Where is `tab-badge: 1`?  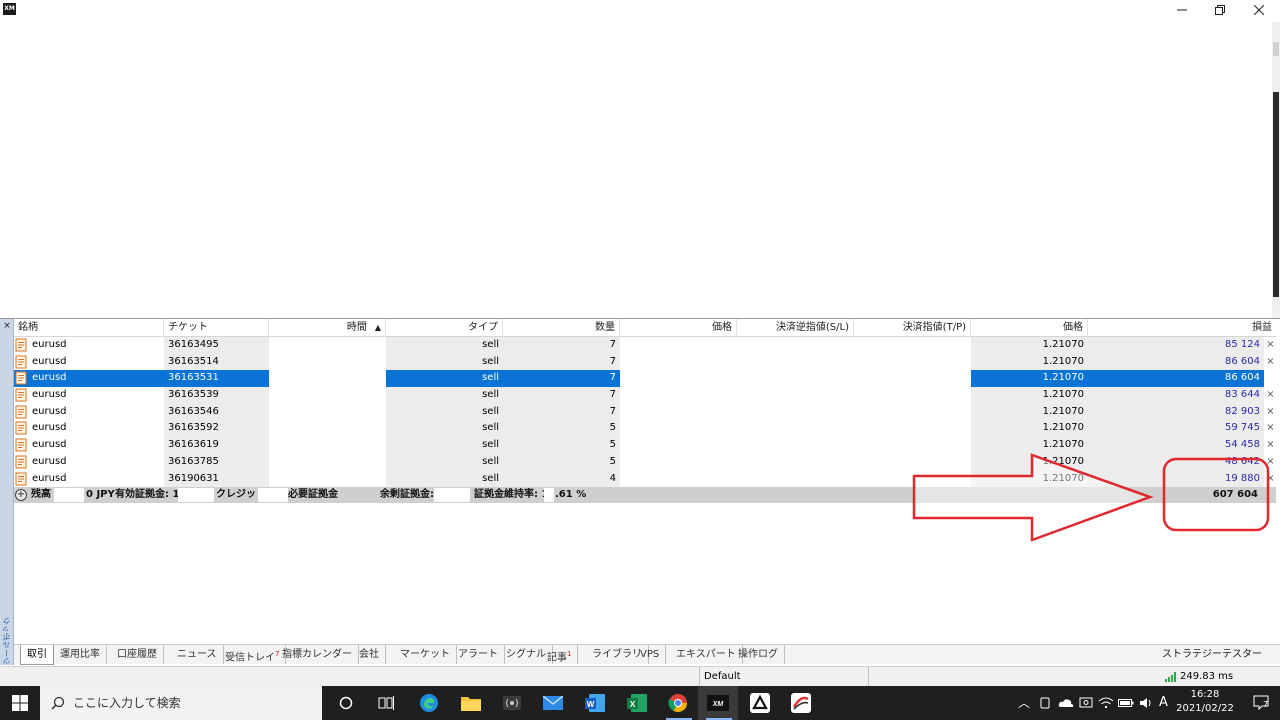 tab-badge: 1 is located at coordinates (569, 654).